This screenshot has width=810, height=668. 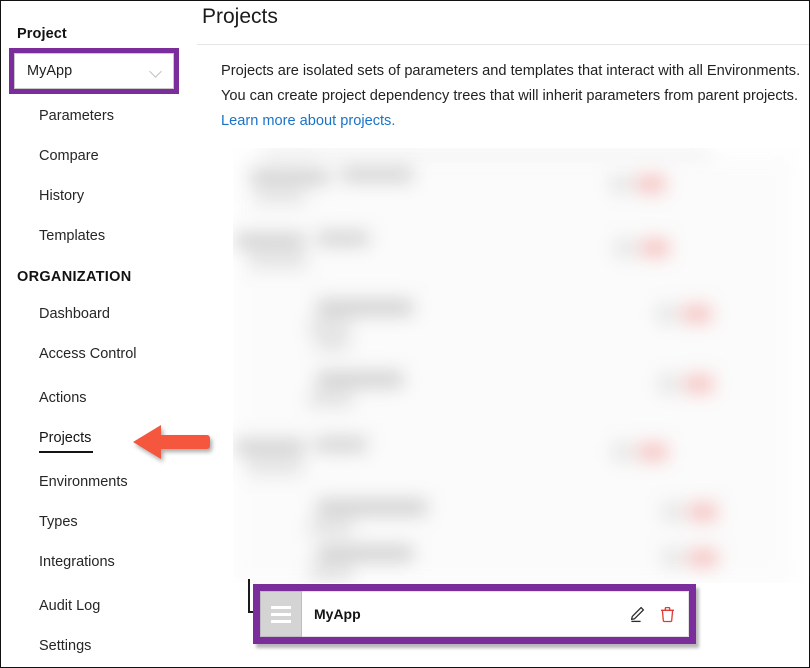 I want to click on sidebar-item-settings: Settings, so click(x=46, y=646).